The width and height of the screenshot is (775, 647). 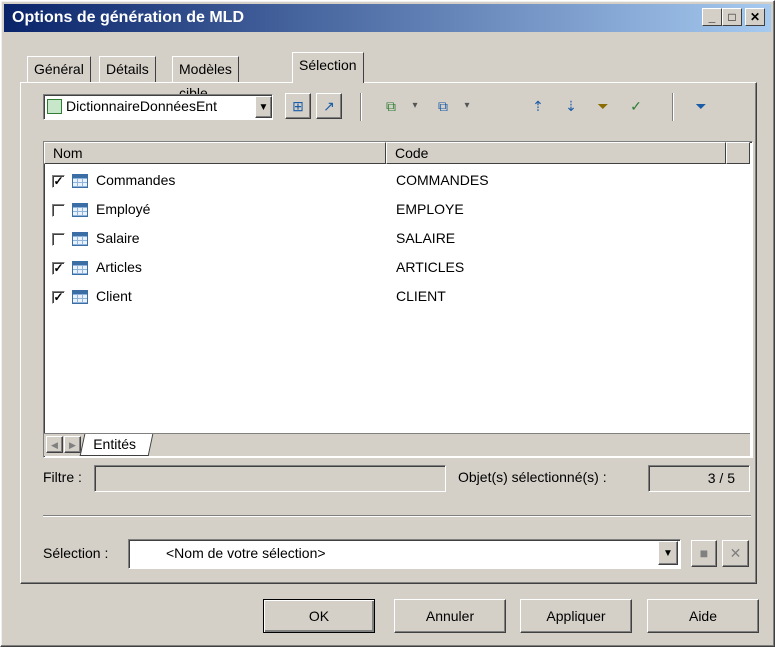 I want to click on ok-button: OK, so click(x=319, y=616).